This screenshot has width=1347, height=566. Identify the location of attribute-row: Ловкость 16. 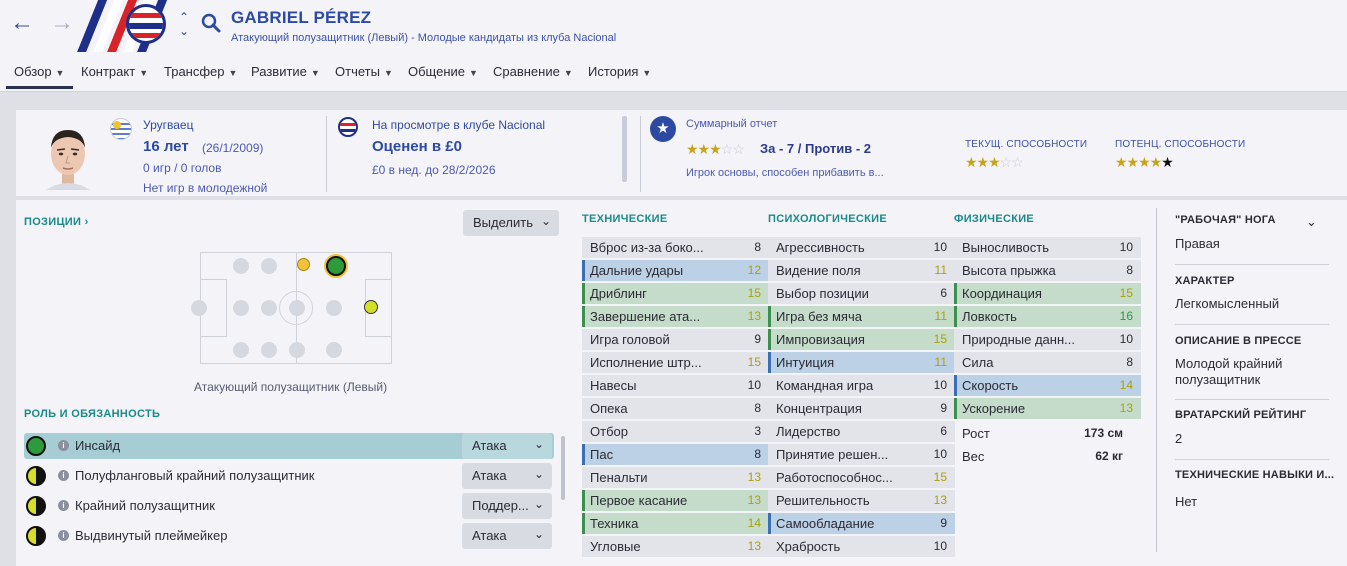
(1047, 316).